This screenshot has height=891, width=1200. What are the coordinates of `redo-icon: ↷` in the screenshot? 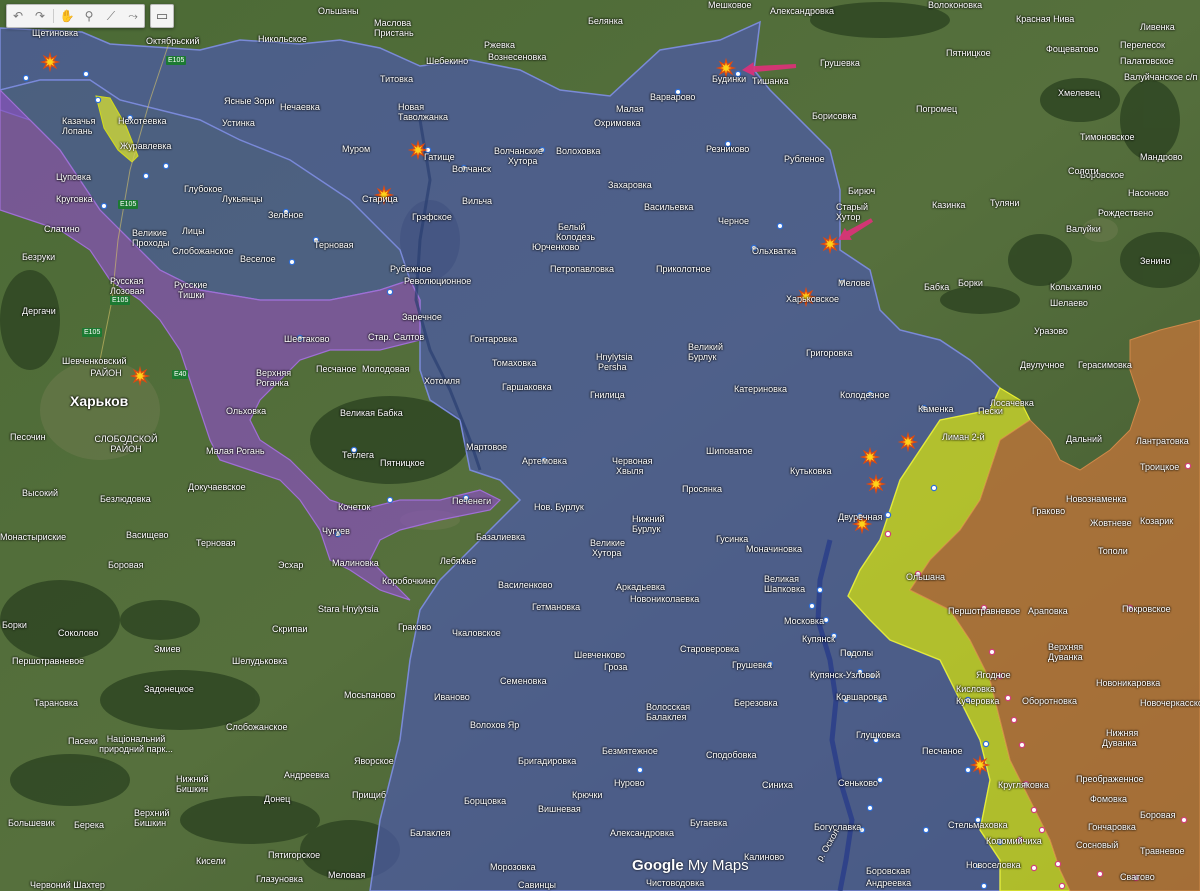 It's located at (40, 16).